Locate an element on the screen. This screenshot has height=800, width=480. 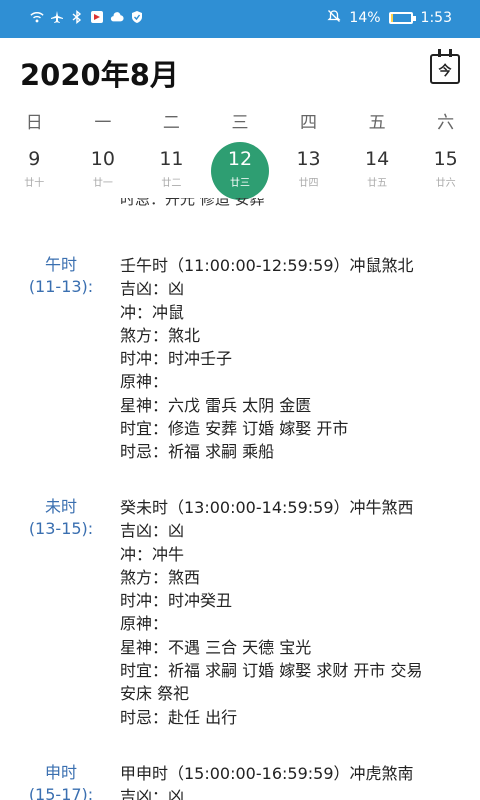
week-dates-row: 9 廿十 10 廿一 11 廿二 12 廿三 13 廿四 14 廿五 15 廿六 is located at coordinates (240, 170).